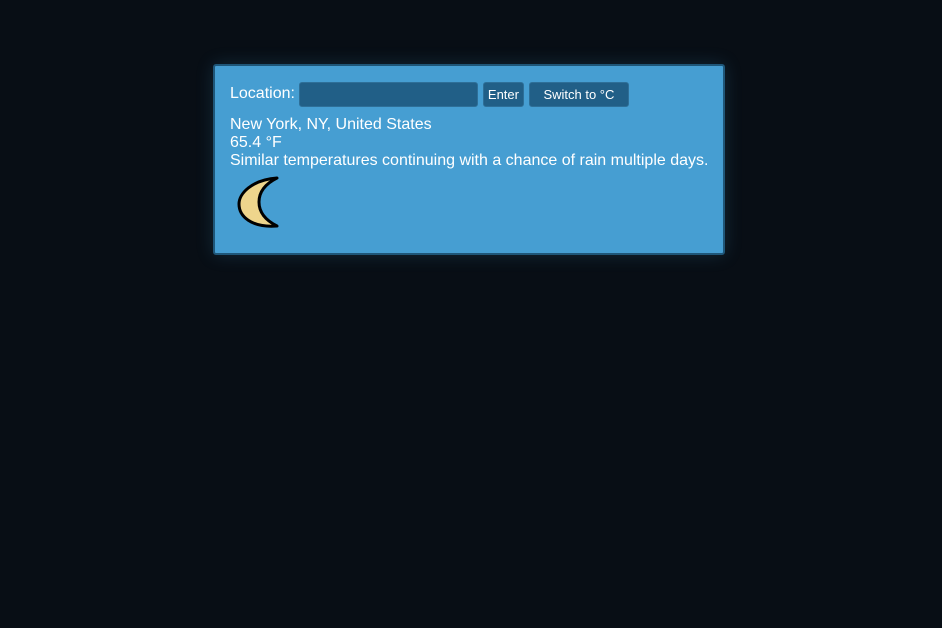 The height and width of the screenshot is (628, 942). What do you see at coordinates (578, 94) in the screenshot?
I see `switch-unit-button: Switch to °C` at bounding box center [578, 94].